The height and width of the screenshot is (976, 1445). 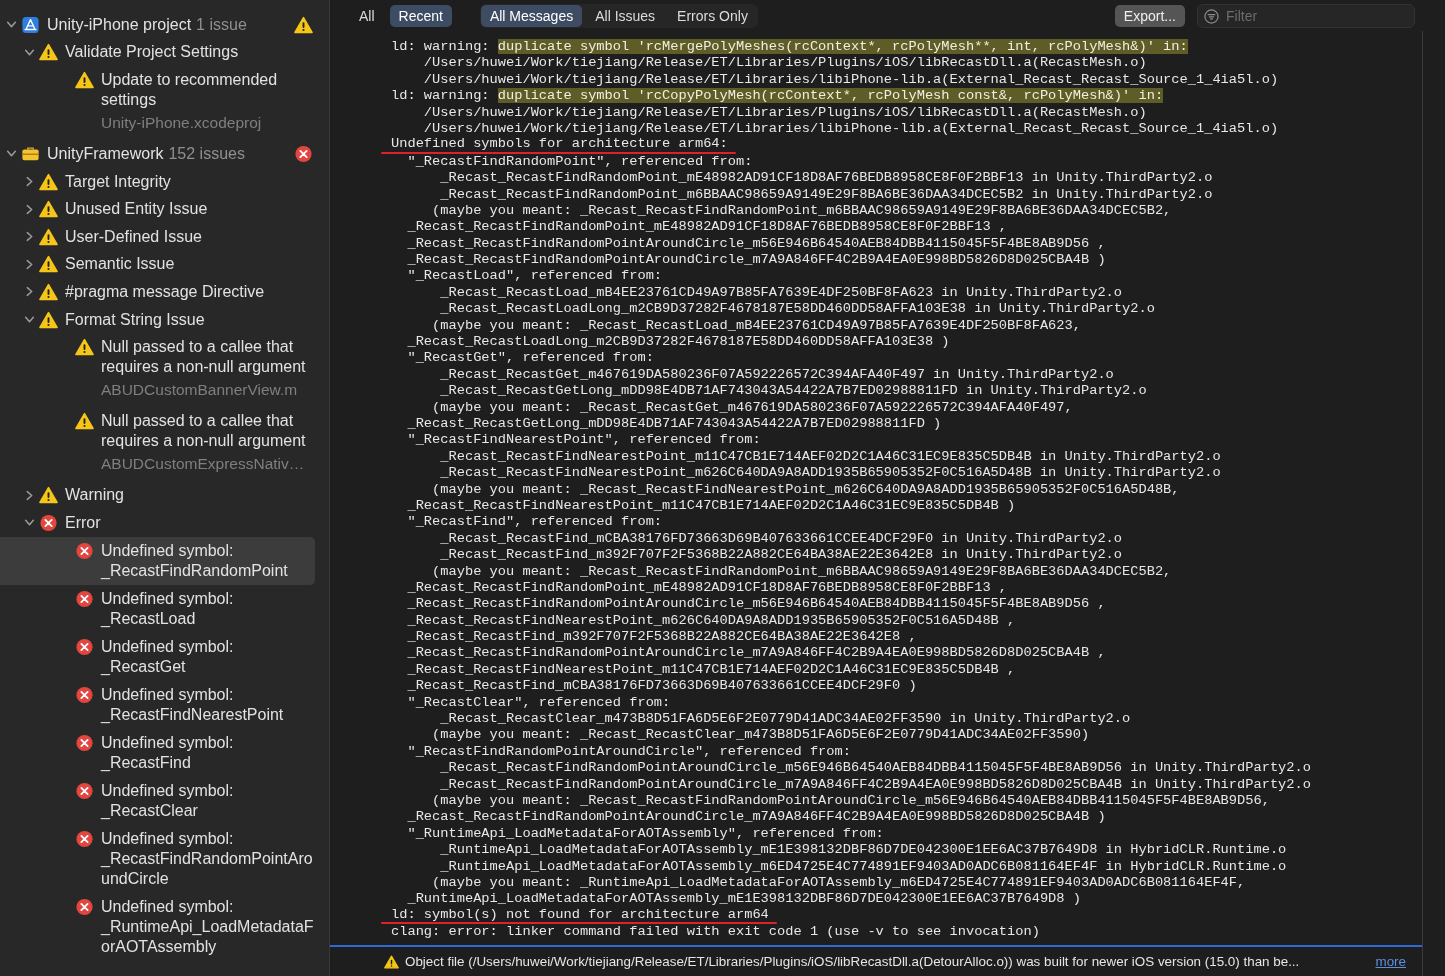 What do you see at coordinates (531, 15) in the screenshot?
I see `filter-tab: All Messages` at bounding box center [531, 15].